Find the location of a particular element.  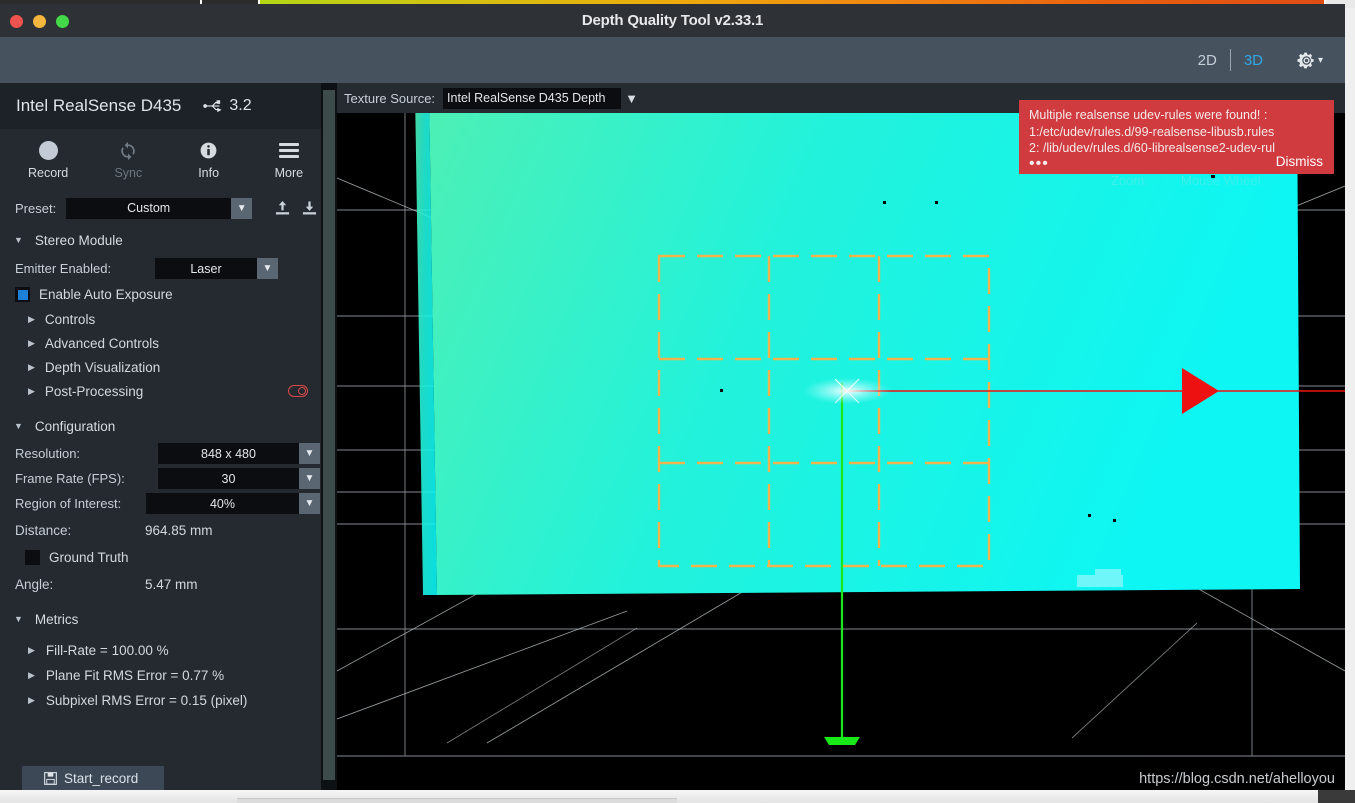

record-label: Record is located at coordinates (48, 172).